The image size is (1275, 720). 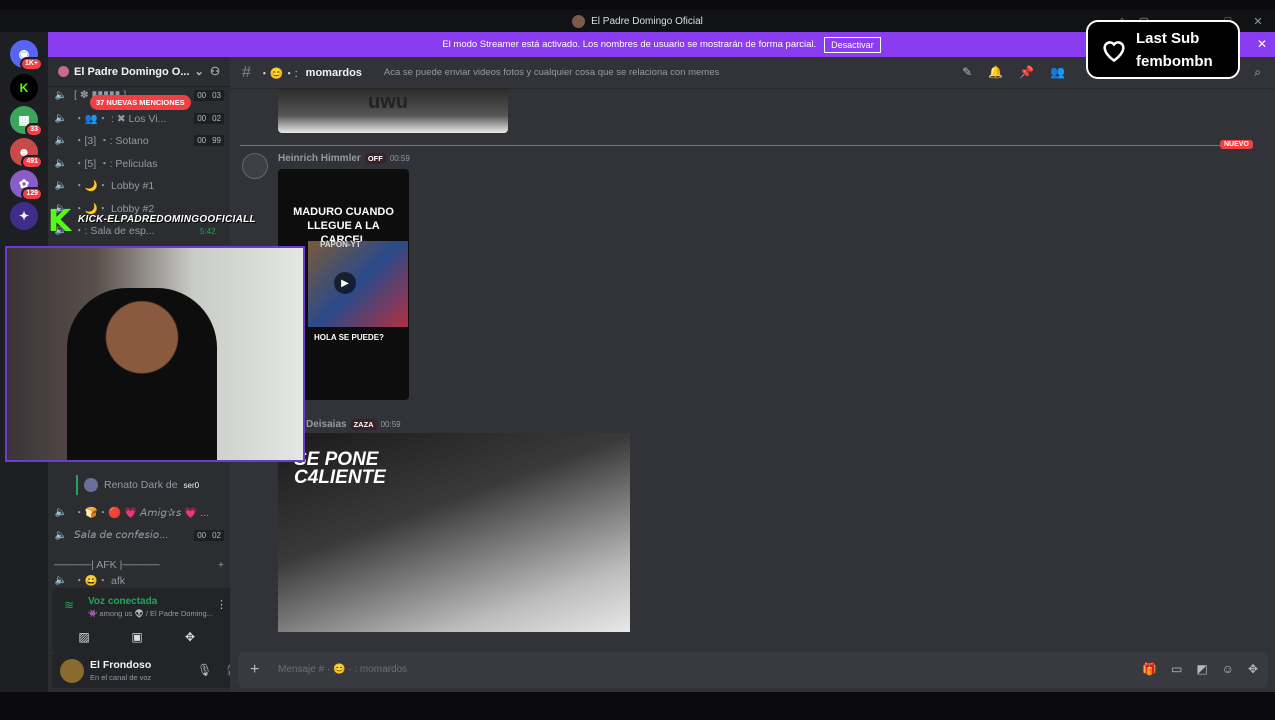 I want to click on image-text: uwu, so click(x=388, y=102).